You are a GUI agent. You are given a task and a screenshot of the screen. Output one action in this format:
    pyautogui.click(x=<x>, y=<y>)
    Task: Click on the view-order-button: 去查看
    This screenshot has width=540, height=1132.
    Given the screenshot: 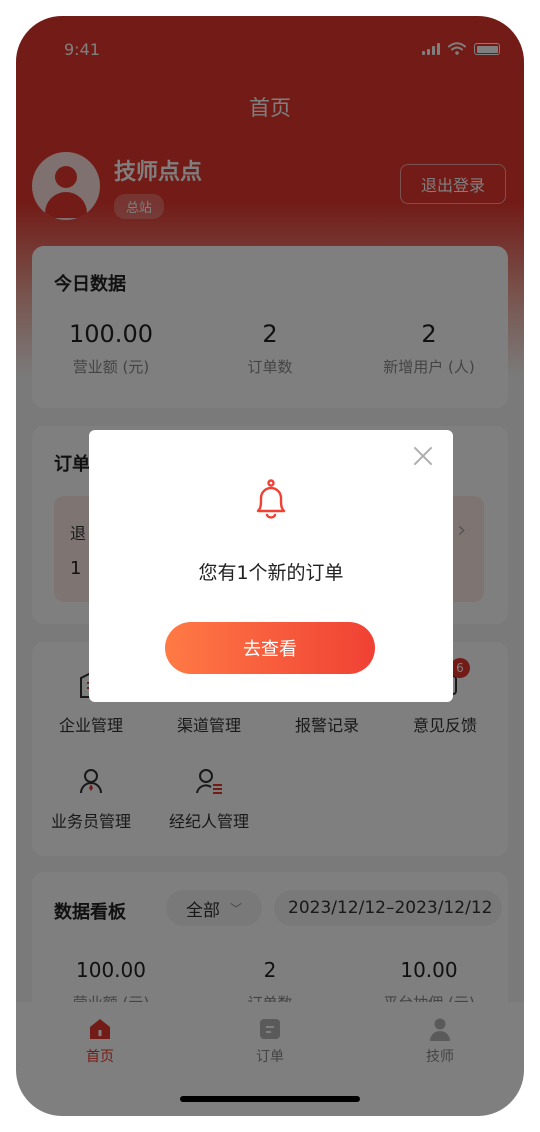 What is the action you would take?
    pyautogui.click(x=270, y=648)
    